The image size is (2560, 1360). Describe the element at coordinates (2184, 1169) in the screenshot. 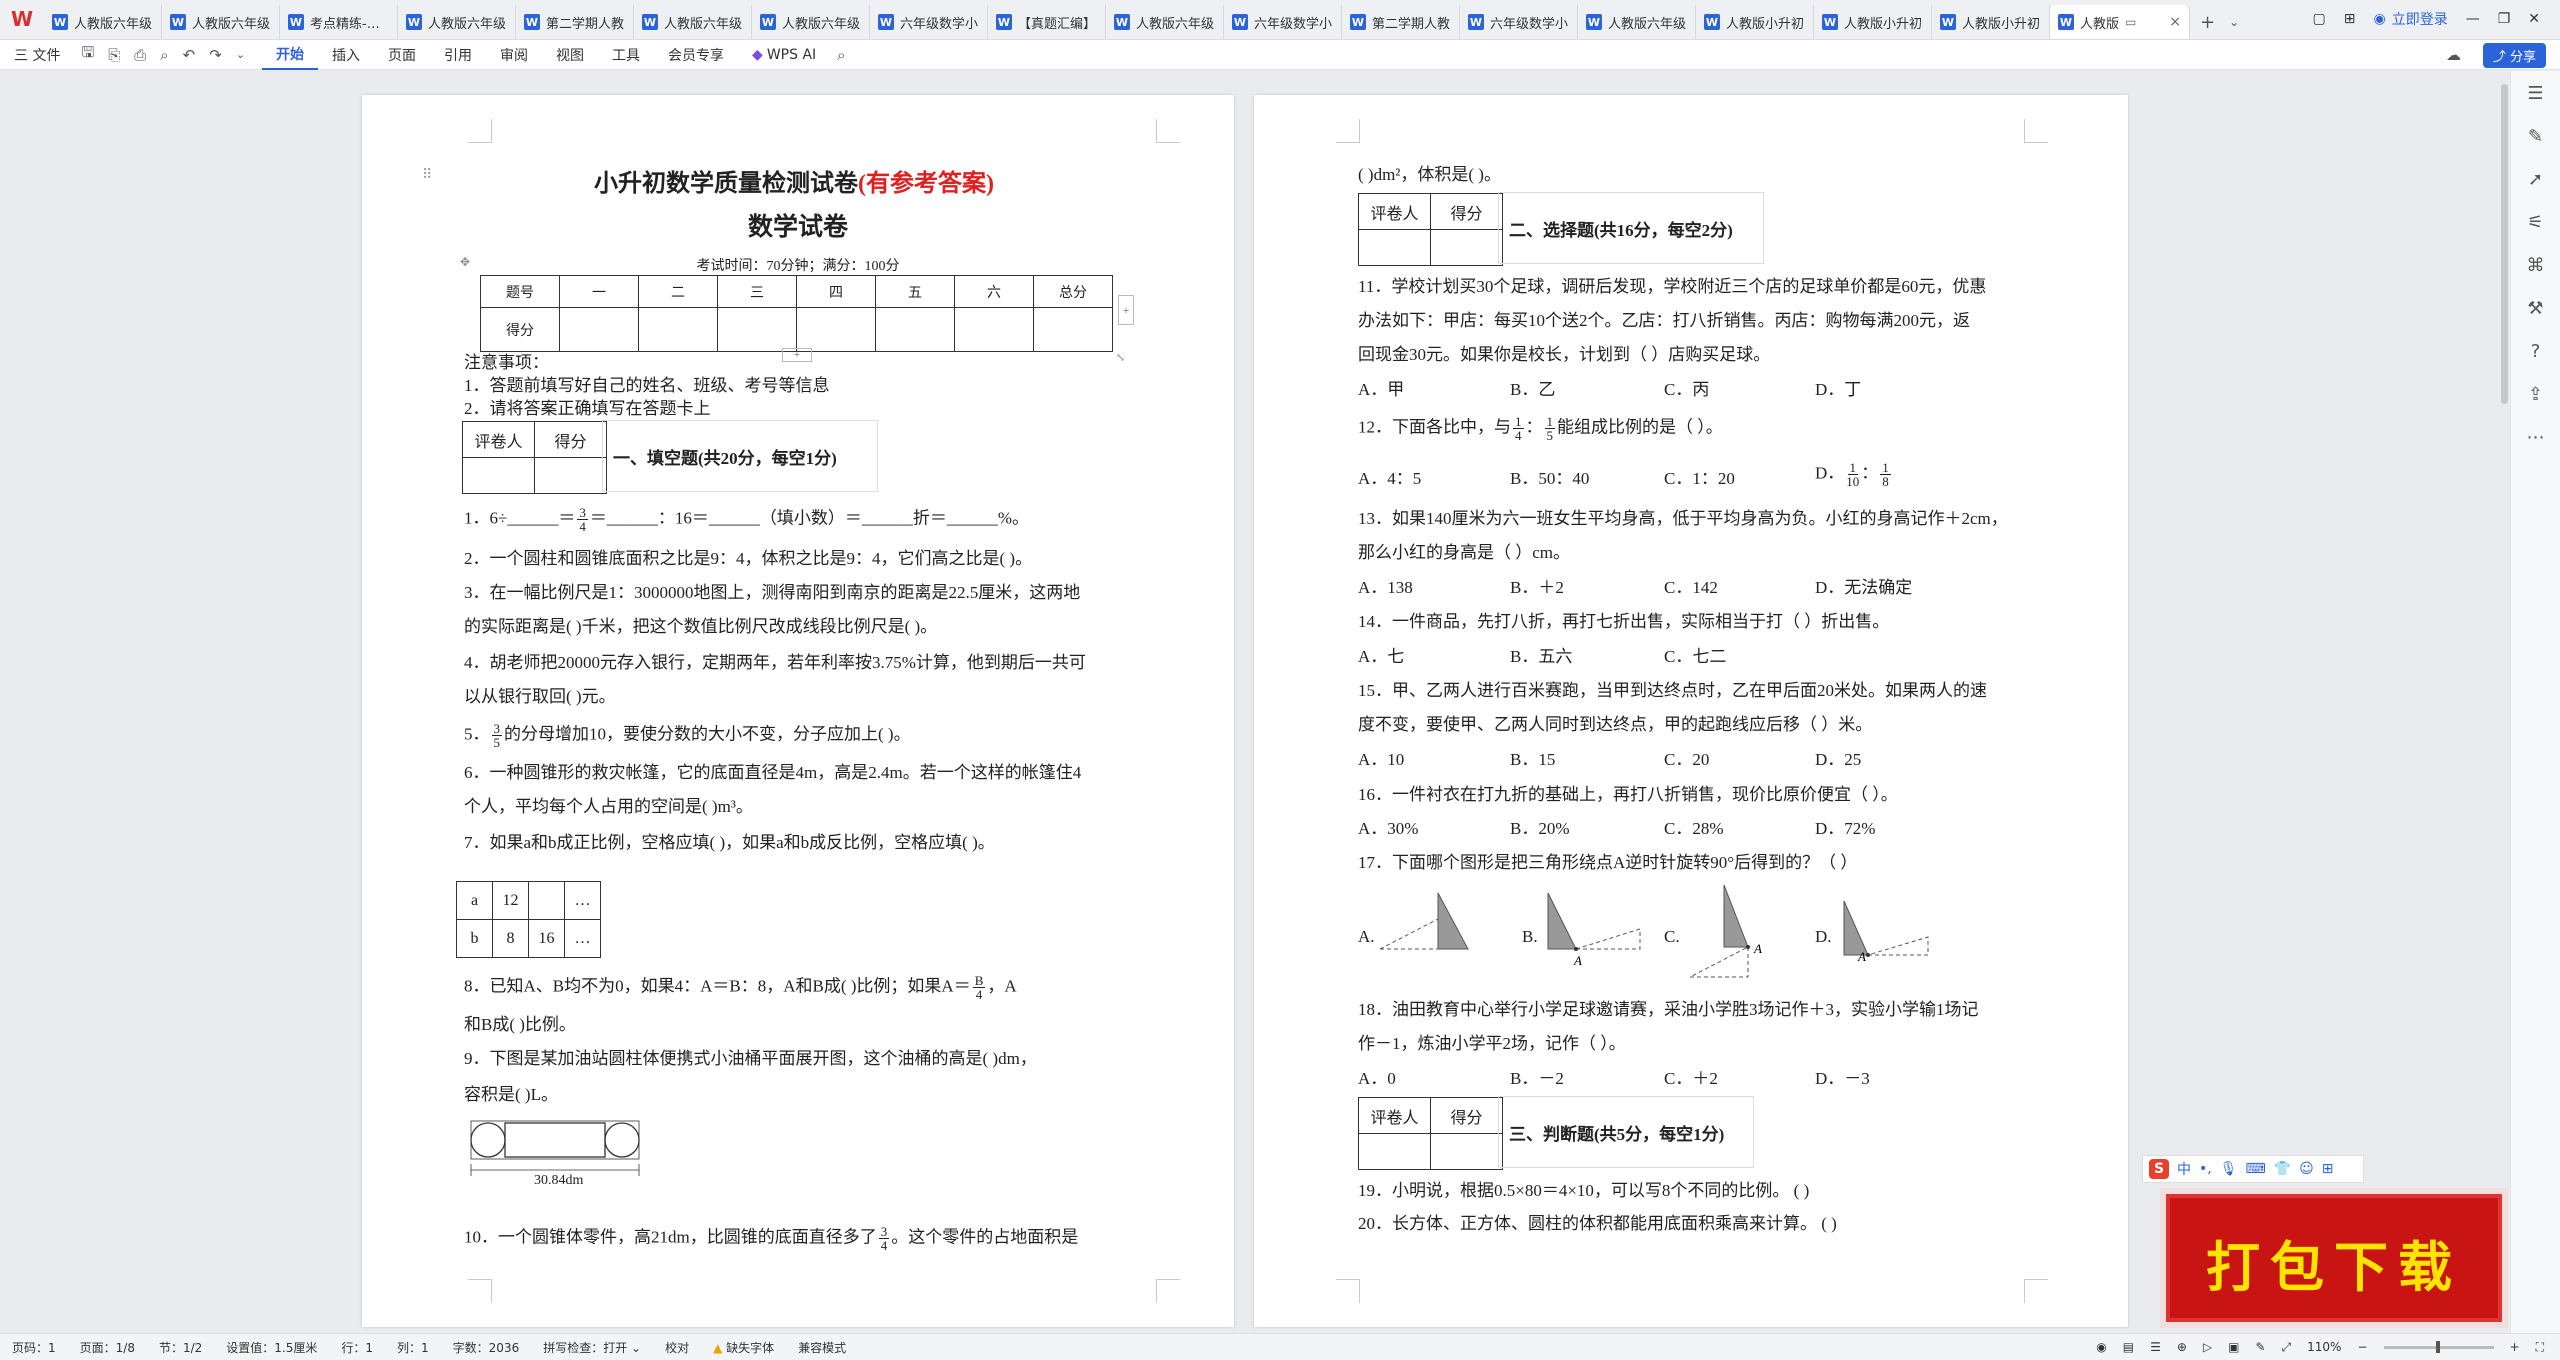

I see `ime-language: 中` at that location.